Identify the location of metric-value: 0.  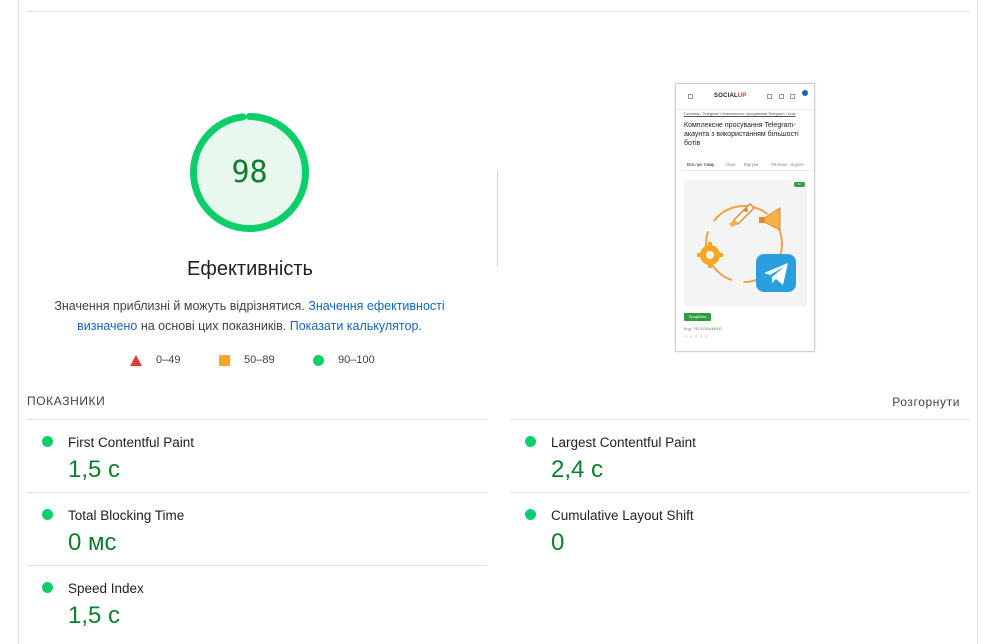
(558, 542).